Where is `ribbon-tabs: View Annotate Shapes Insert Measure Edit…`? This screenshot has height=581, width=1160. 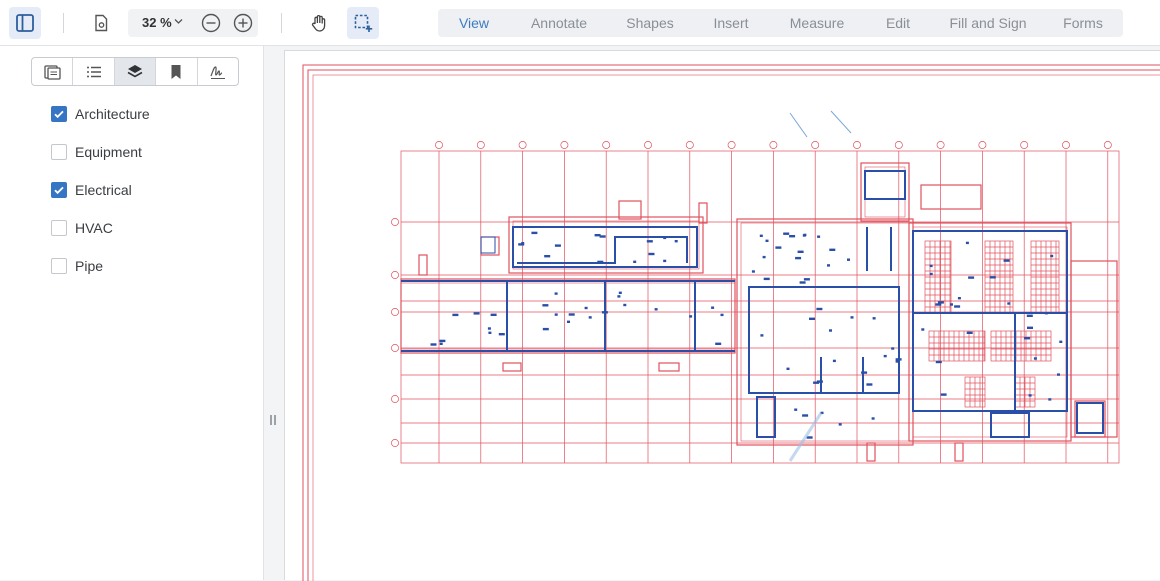
ribbon-tabs: View Annotate Shapes Insert Measure Edit… is located at coordinates (780, 23).